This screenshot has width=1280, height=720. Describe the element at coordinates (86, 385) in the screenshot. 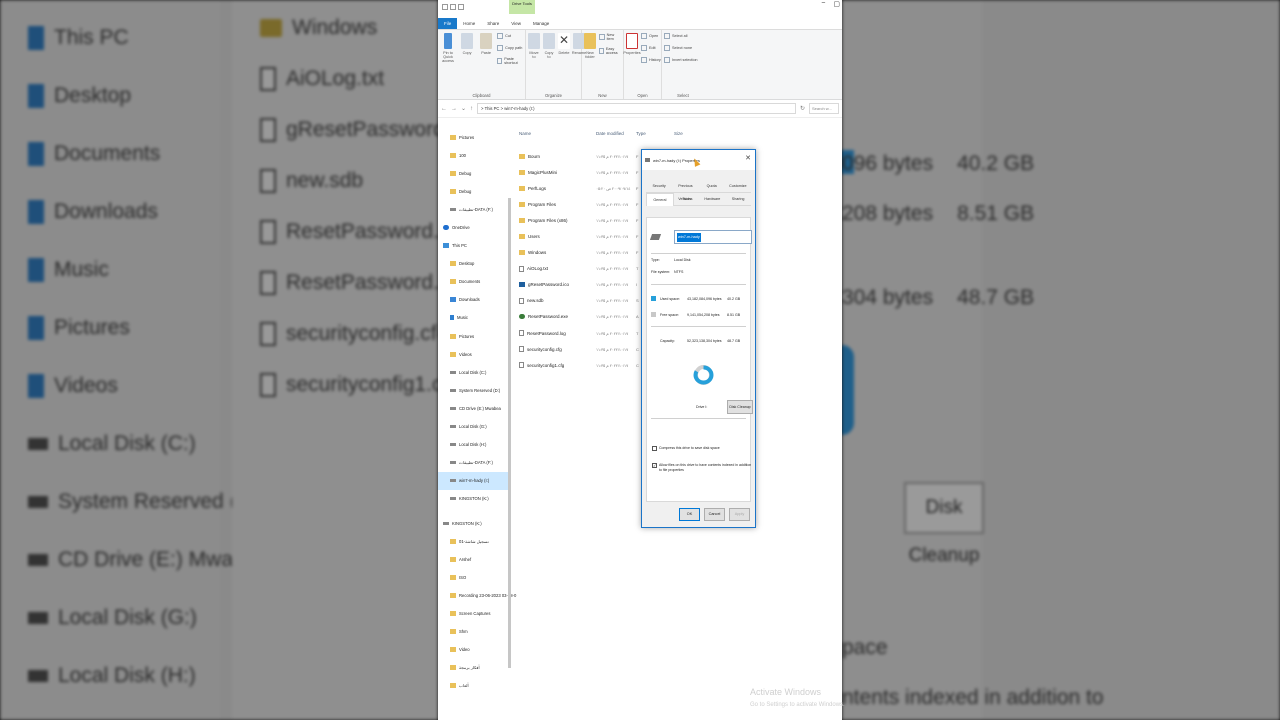

I see `bg-nav-label: Videos` at that location.